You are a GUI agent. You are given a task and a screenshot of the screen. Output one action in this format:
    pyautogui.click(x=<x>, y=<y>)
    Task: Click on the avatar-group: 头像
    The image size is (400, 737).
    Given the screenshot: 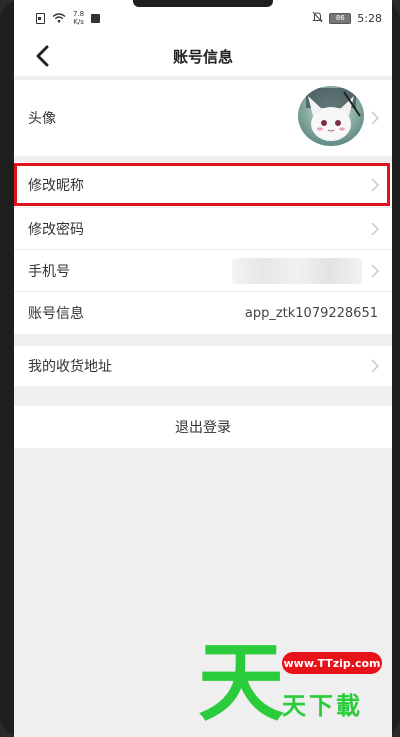 What is the action you would take?
    pyautogui.click(x=203, y=118)
    